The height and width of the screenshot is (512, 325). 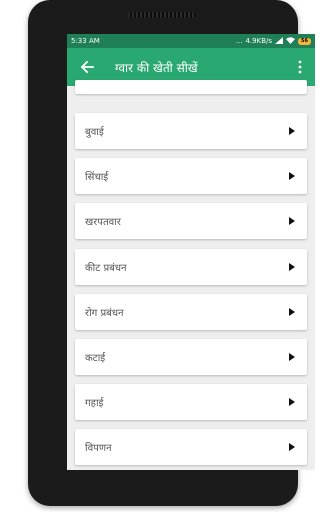 What do you see at coordinates (191, 267) in the screenshot?
I see `list-item: कीट प्रबंधन` at bounding box center [191, 267].